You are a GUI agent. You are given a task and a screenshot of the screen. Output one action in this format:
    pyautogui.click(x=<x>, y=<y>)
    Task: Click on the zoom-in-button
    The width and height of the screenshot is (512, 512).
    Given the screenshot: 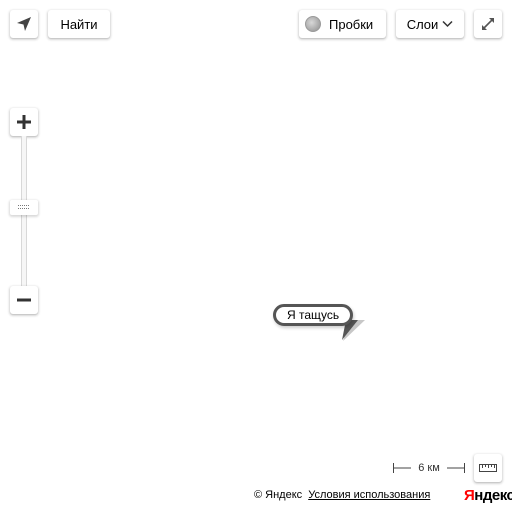 What is the action you would take?
    pyautogui.click(x=24, y=122)
    